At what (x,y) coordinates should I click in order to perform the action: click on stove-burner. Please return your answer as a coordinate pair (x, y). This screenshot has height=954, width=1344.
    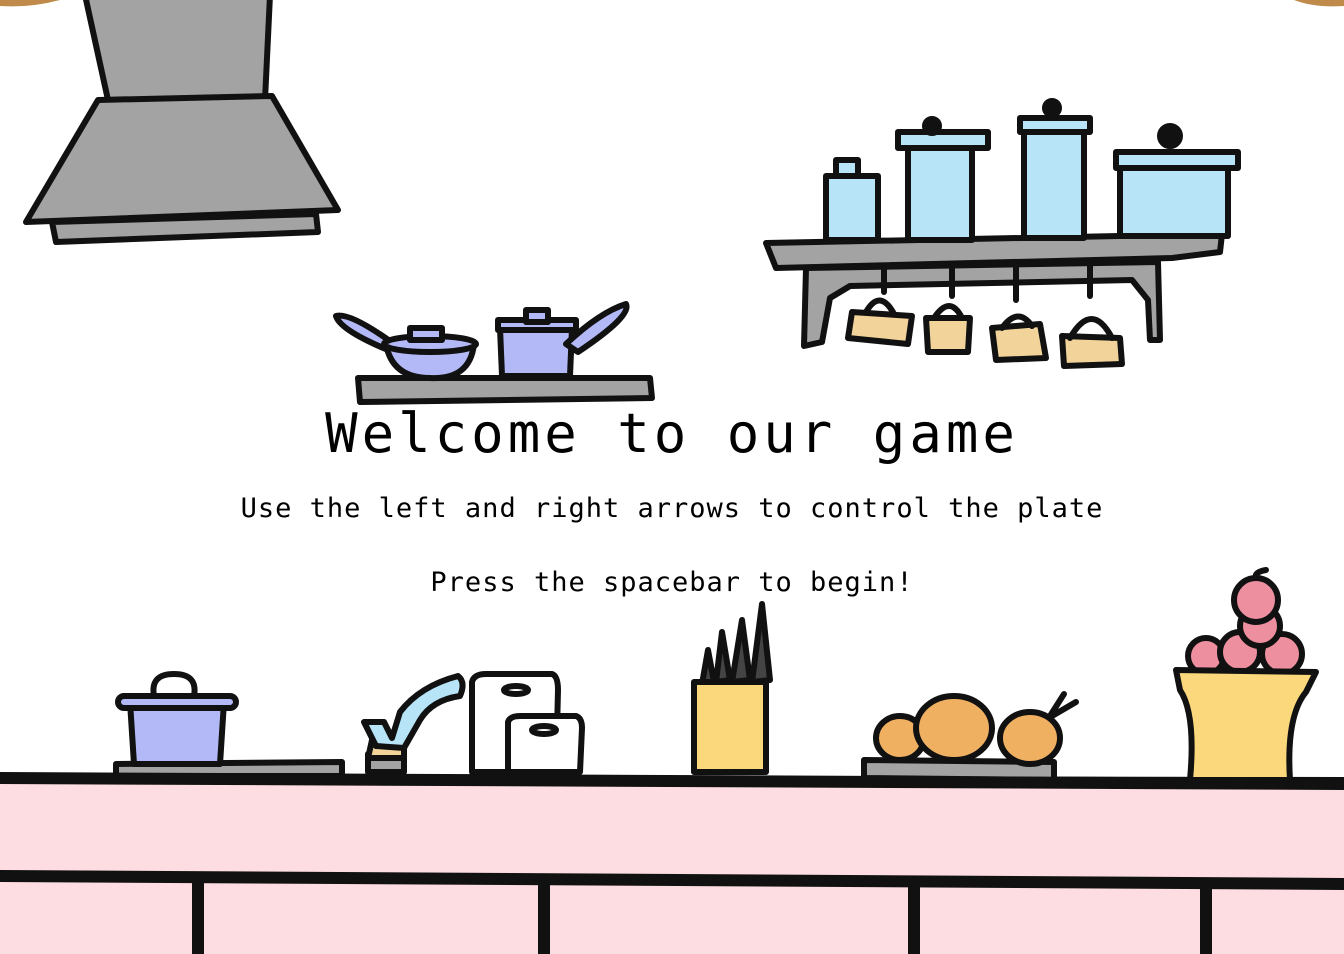
    Looking at the image, I should click on (229, 725).